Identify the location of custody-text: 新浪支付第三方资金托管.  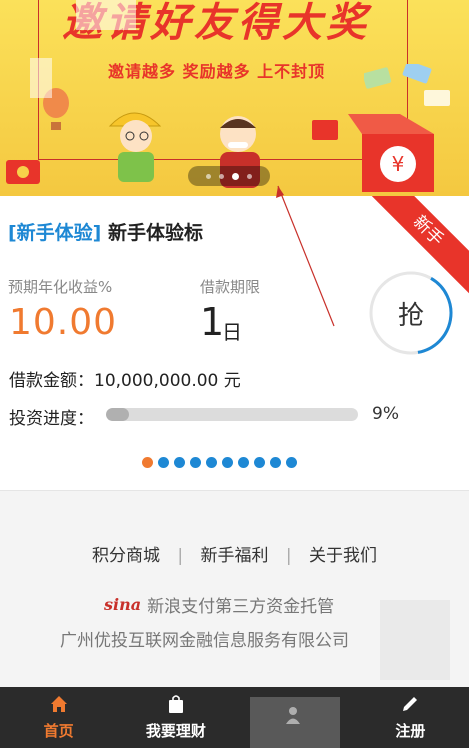
(241, 607).